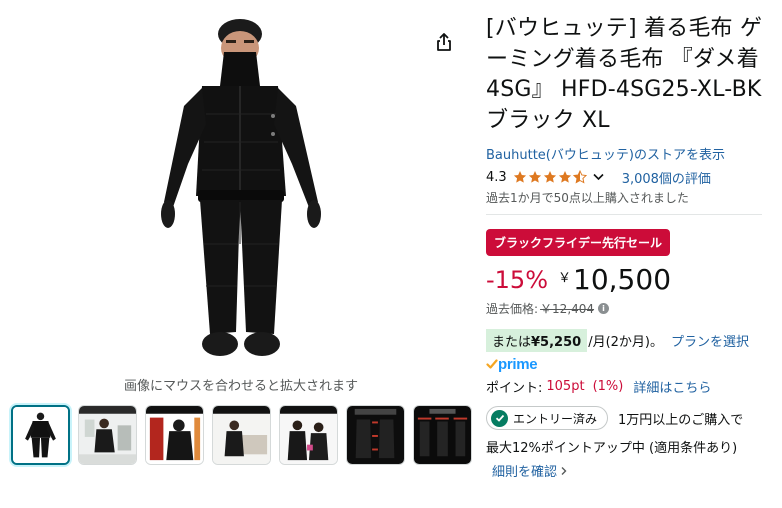  What do you see at coordinates (444, 42) in the screenshot?
I see `share-icon` at bounding box center [444, 42].